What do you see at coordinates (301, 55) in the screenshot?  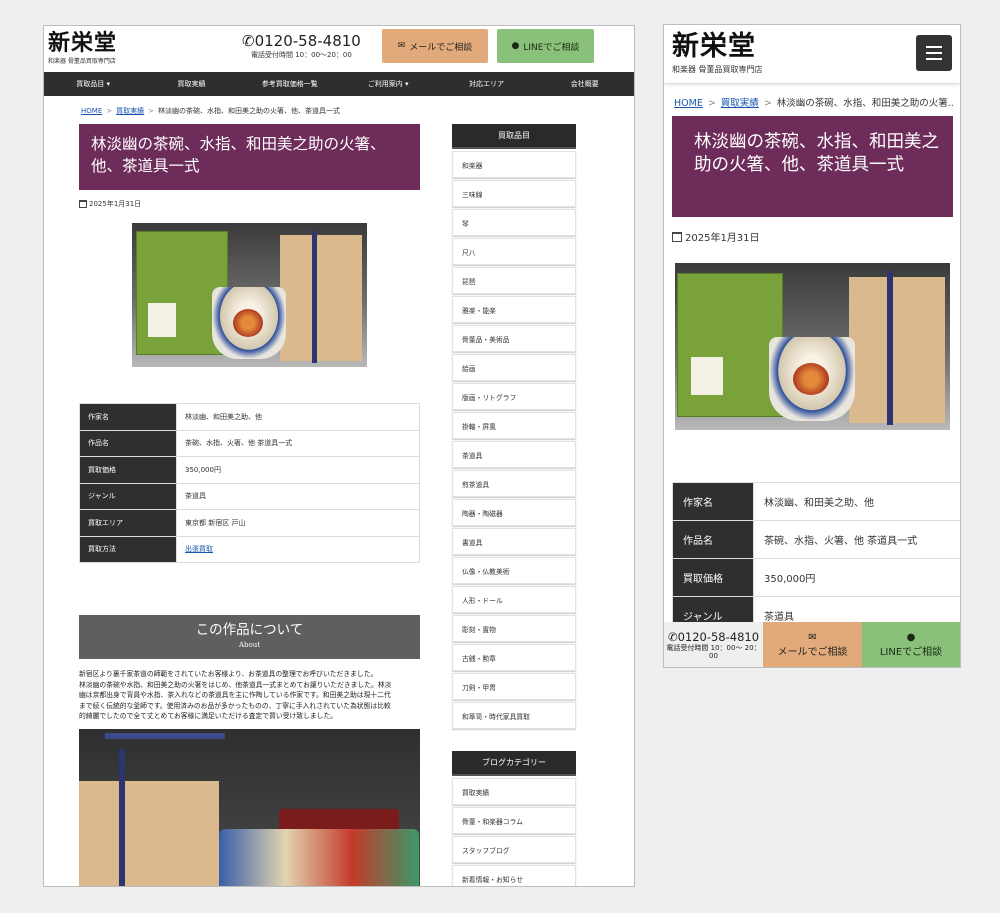 I see `phone-hours: 電話受付時間 10：00〜20：00` at bounding box center [301, 55].